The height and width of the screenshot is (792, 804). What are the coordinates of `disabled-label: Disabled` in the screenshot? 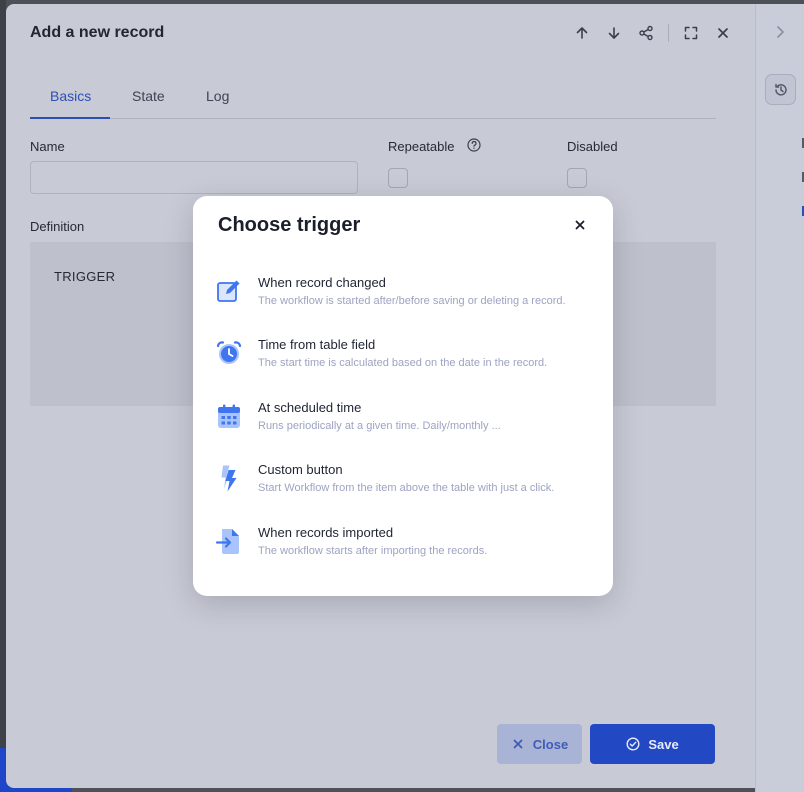 It's located at (592, 146).